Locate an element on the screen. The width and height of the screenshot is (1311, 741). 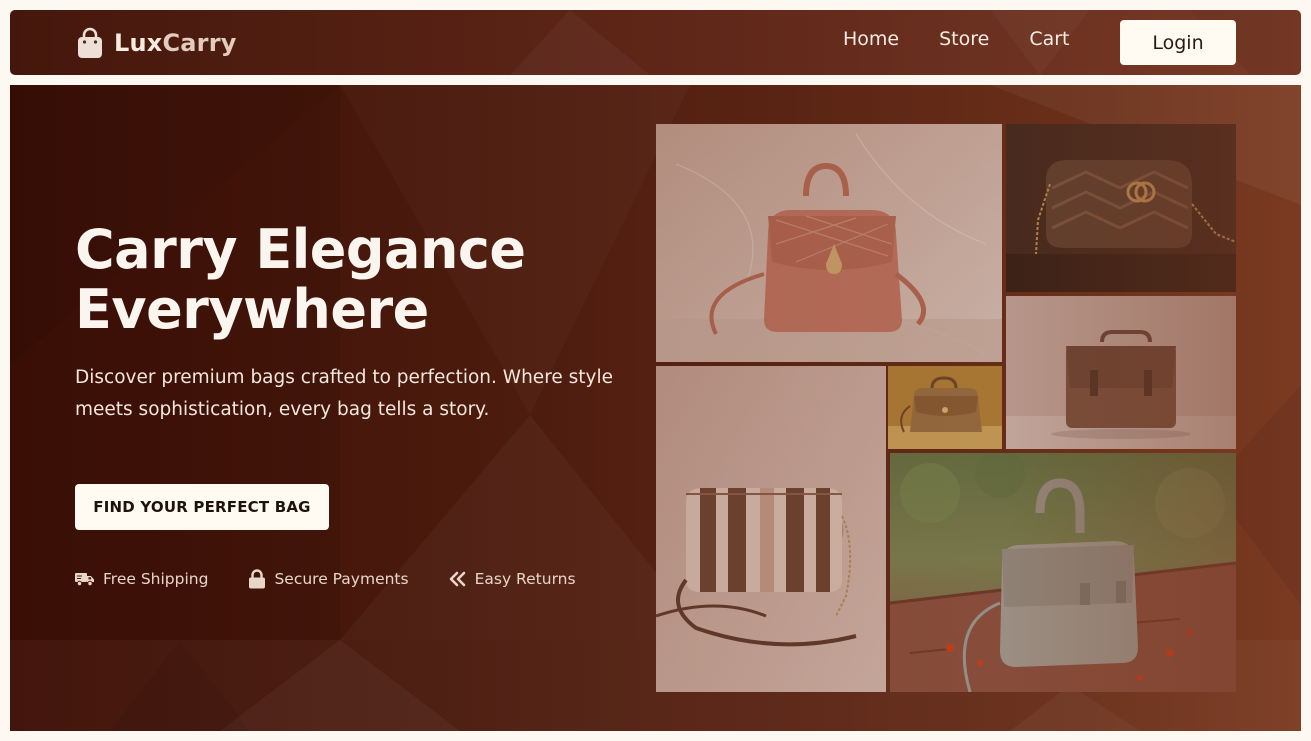
nav-link-cart: Cart is located at coordinates (1049, 39).